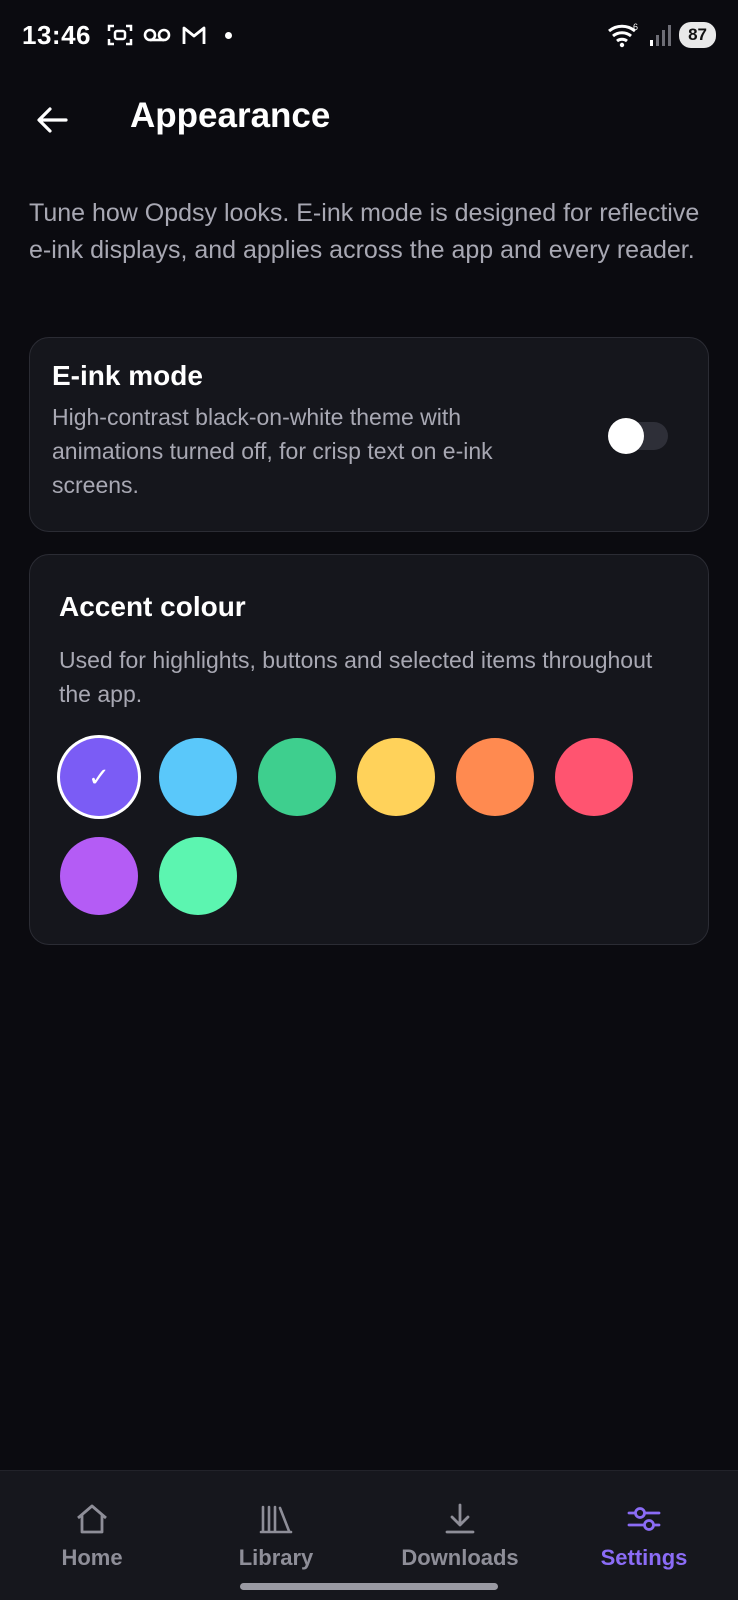 Image resolution: width=738 pixels, height=1600 pixels. Describe the element at coordinates (644, 1557) in the screenshot. I see `nav-settings-label: Settings` at that location.